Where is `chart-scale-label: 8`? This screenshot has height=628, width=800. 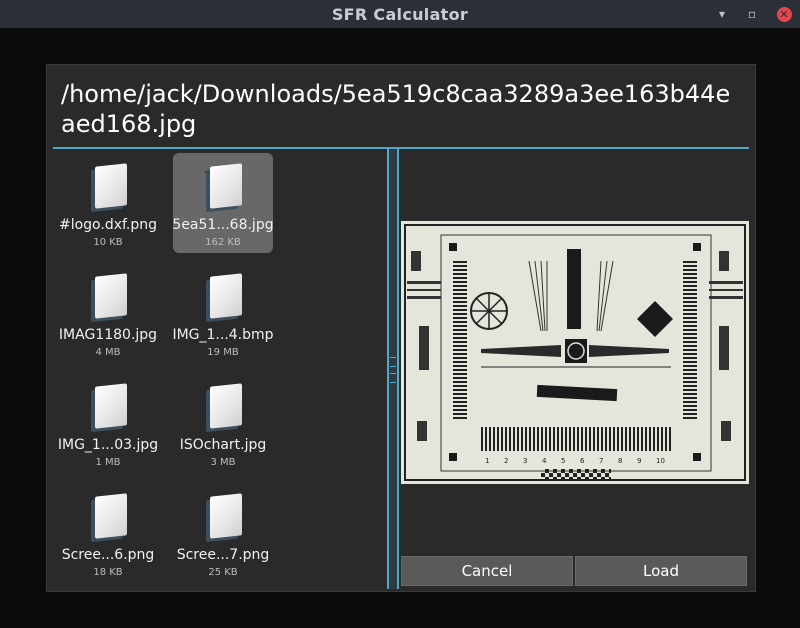
chart-scale-label: 8 is located at coordinates (620, 461).